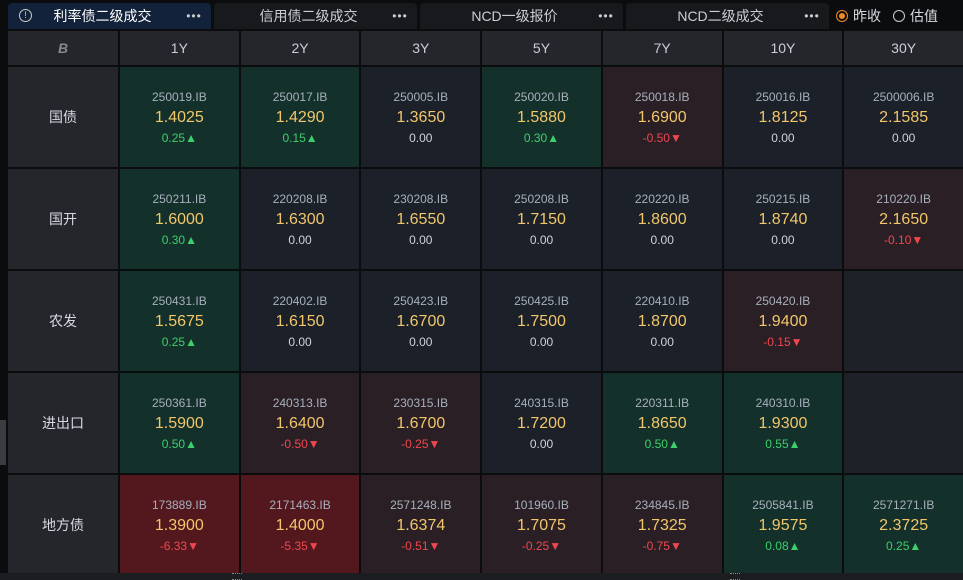 This screenshot has width=963, height=580. What do you see at coordinates (903, 546) in the screenshot?
I see `yield-change: 0.25▲` at bounding box center [903, 546].